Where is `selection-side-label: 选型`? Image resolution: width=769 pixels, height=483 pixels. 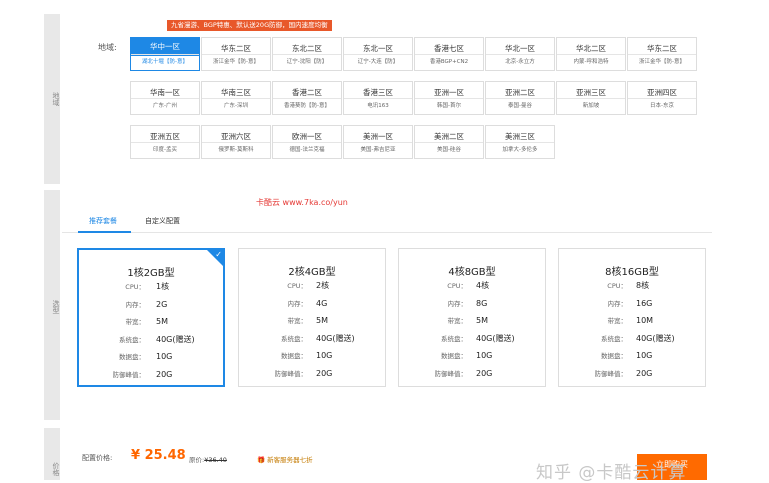 selection-side-label: 选型 is located at coordinates (56, 307).